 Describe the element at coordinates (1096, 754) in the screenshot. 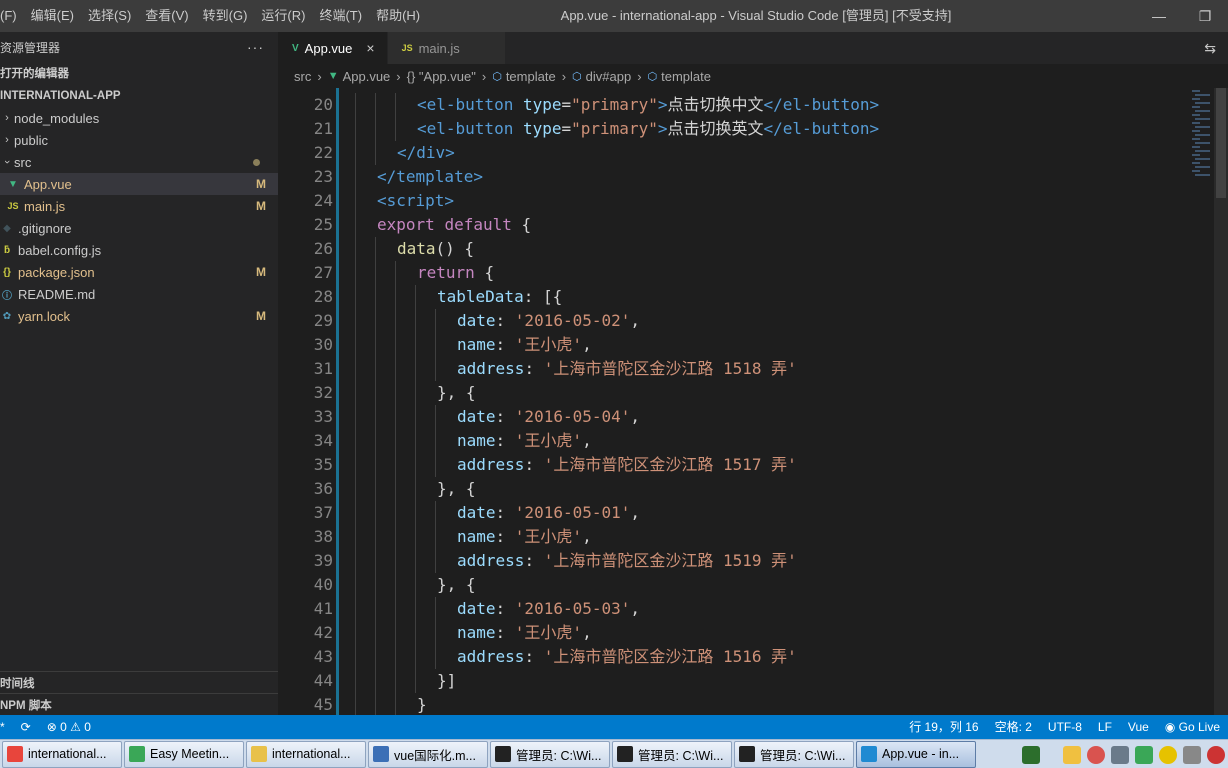

I see `pinwheel-icon` at that location.